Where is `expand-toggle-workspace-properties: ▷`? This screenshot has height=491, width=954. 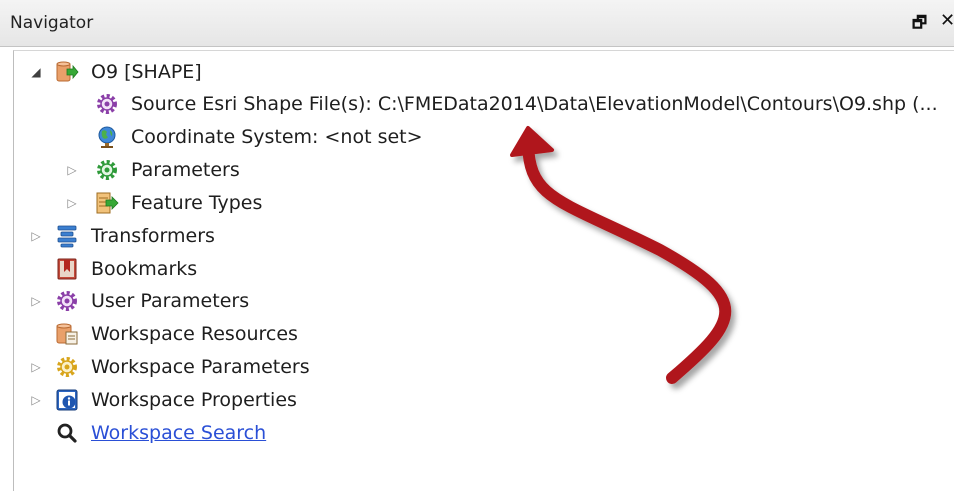
expand-toggle-workspace-properties: ▷ is located at coordinates (36, 400).